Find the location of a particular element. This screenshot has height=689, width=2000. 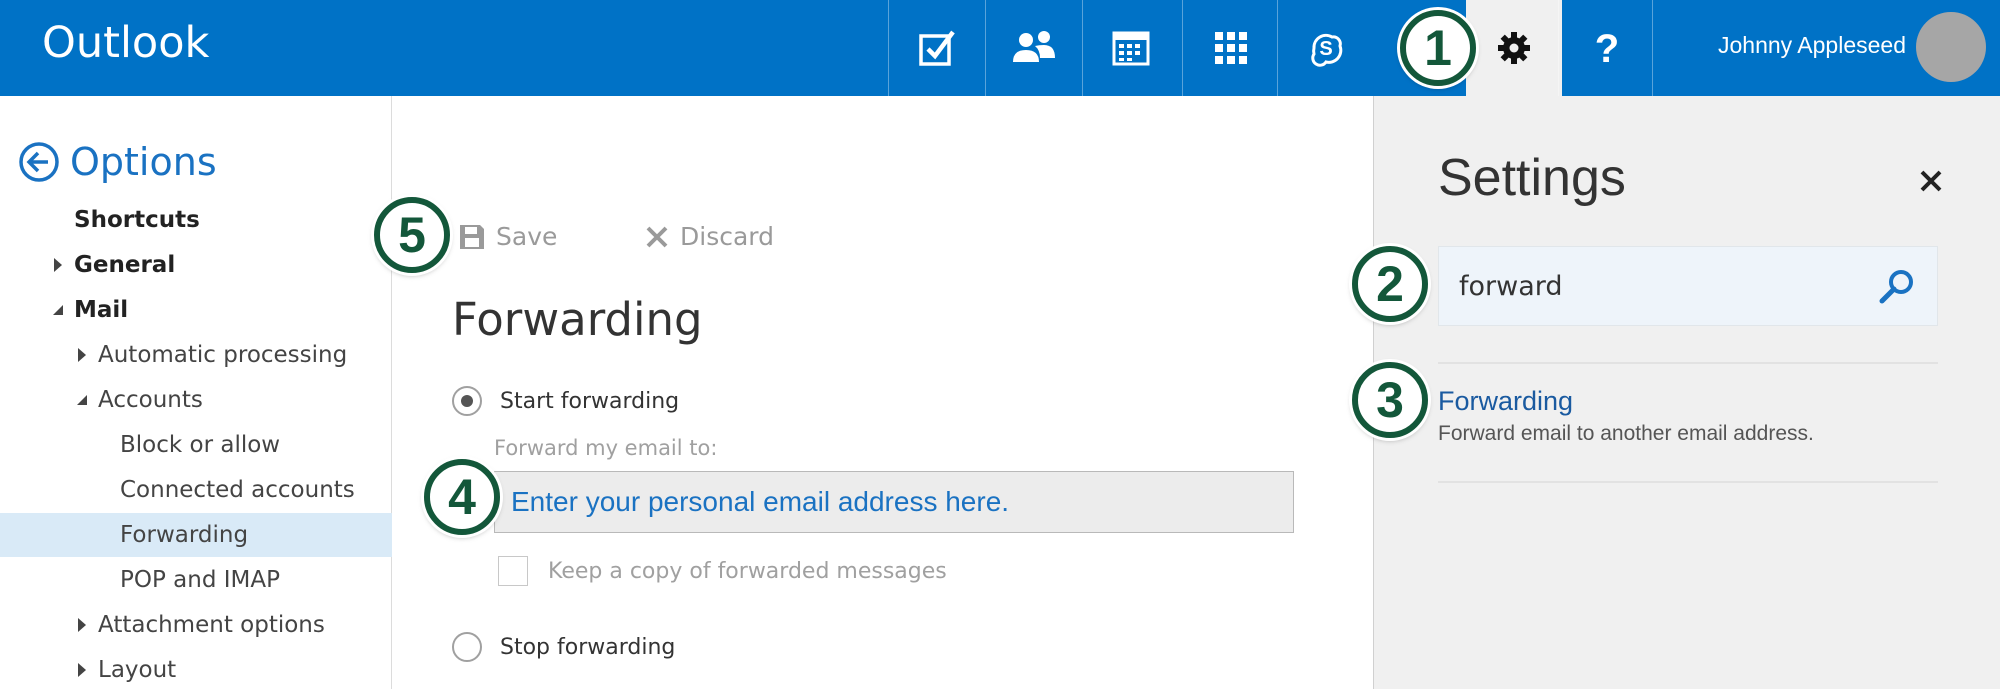

nav-item-connected-accounts: Connected accounts is located at coordinates (196, 490).